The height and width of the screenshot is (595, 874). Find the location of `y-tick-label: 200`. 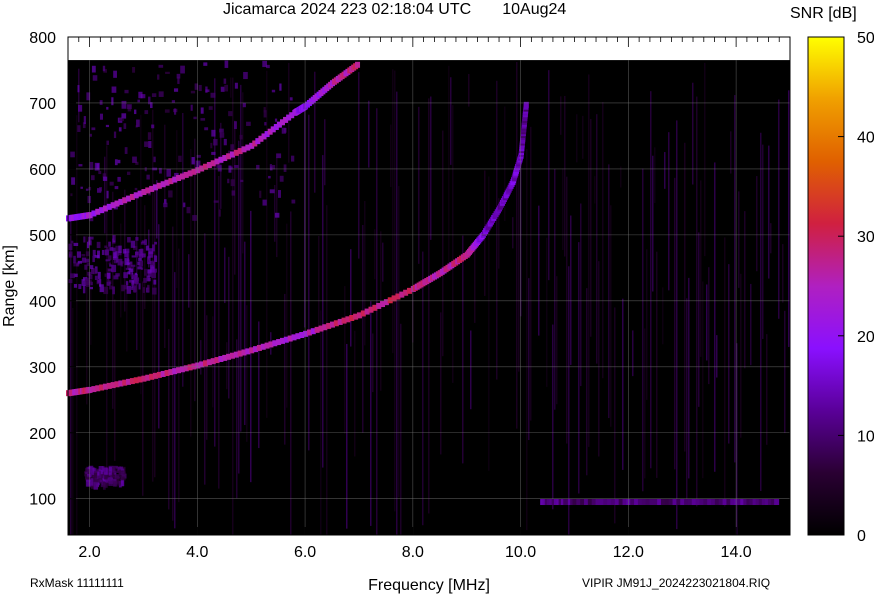

y-tick-label: 200 is located at coordinates (42, 434).